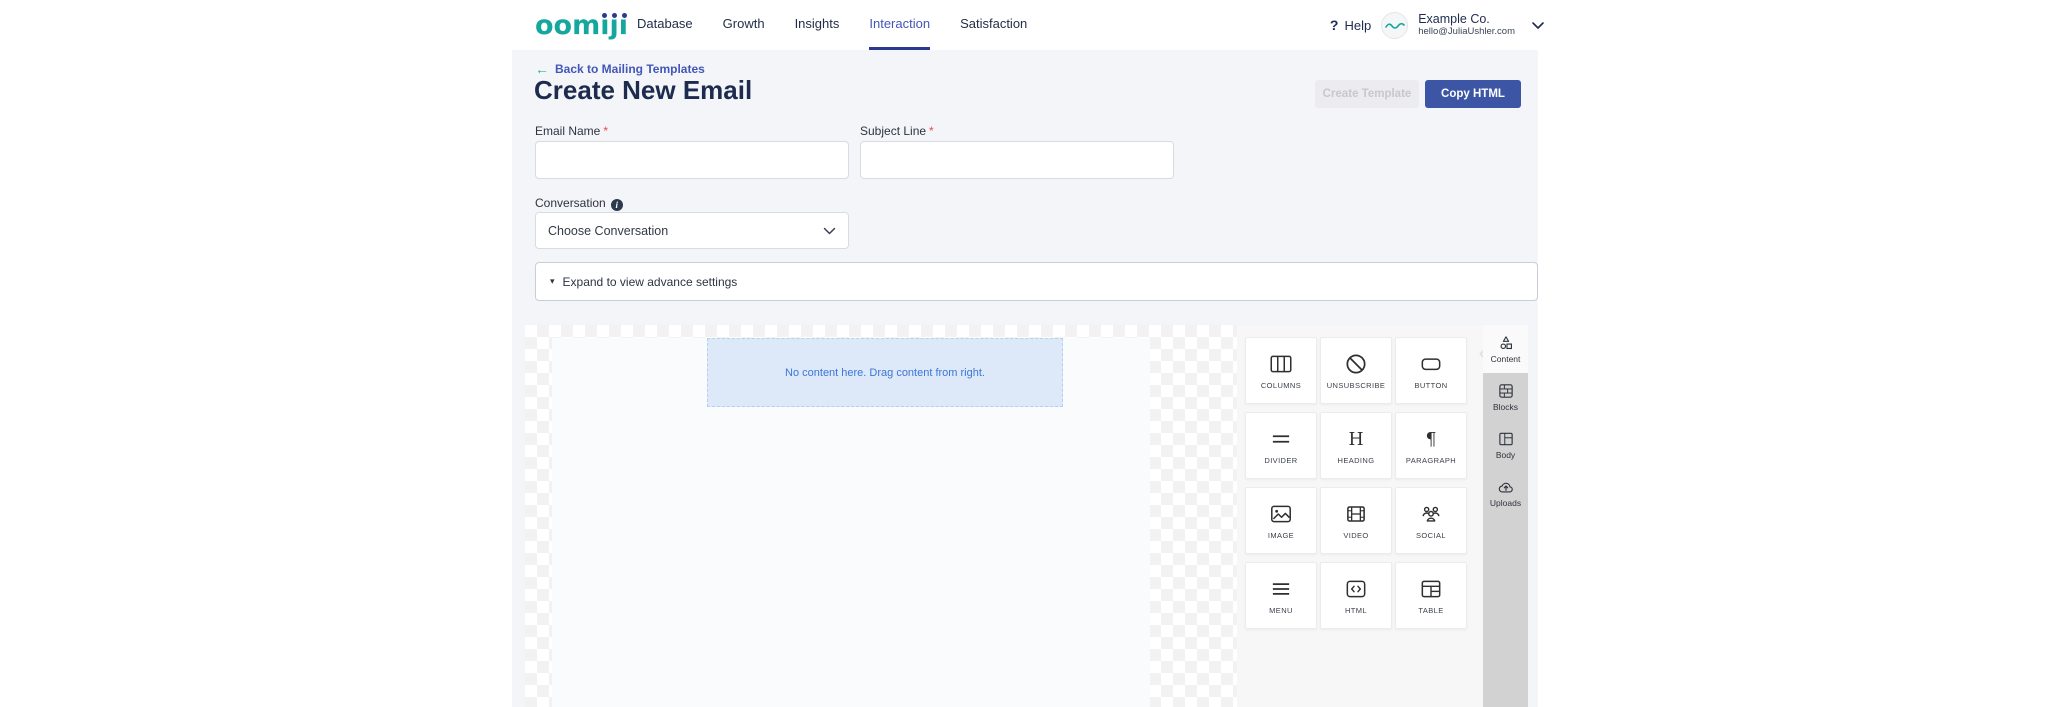 The height and width of the screenshot is (707, 2048). What do you see at coordinates (1358, 25) in the screenshot?
I see `help-label: Help` at bounding box center [1358, 25].